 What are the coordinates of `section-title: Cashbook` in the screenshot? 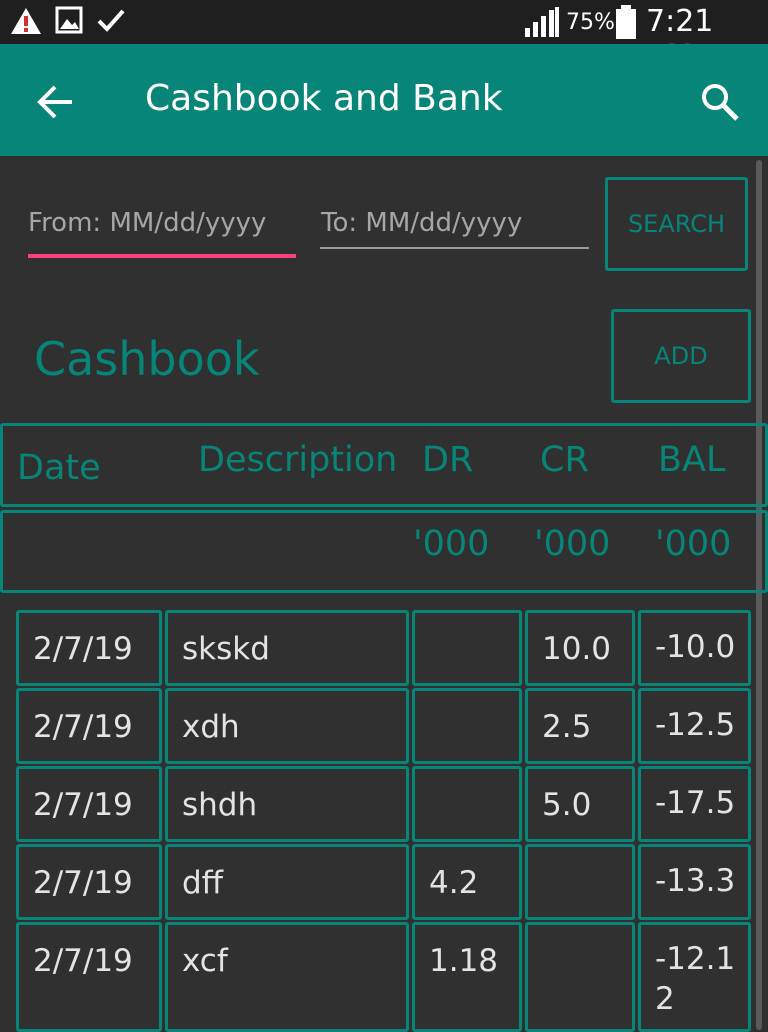 It's located at (147, 359).